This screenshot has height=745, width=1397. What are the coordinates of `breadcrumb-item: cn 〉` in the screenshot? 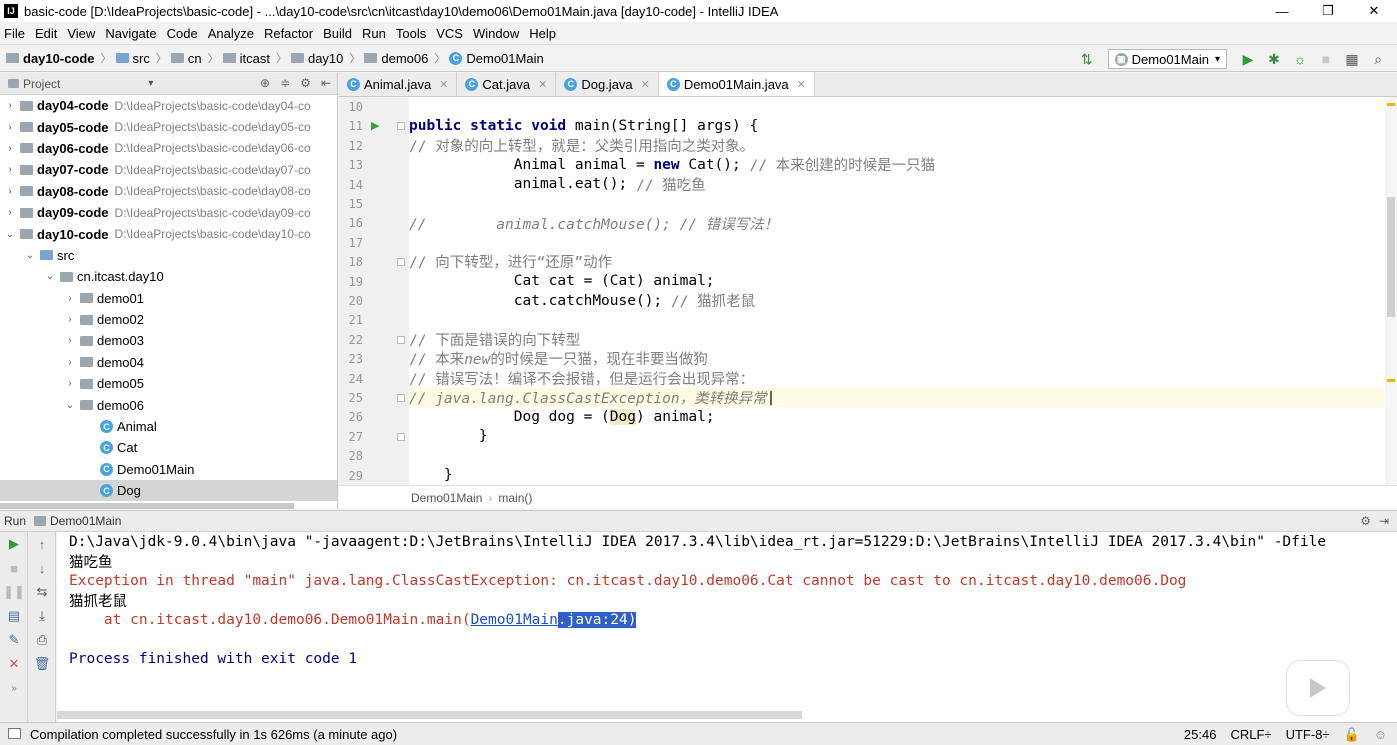 It's located at (194, 58).